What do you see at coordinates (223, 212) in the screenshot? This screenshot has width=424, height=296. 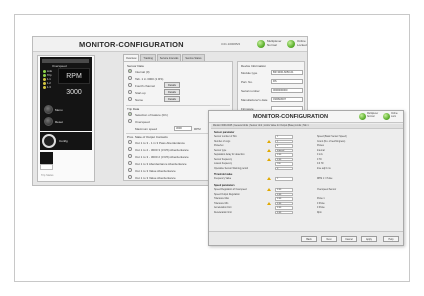 I see `param-label: Deceleration limit` at bounding box center [223, 212].